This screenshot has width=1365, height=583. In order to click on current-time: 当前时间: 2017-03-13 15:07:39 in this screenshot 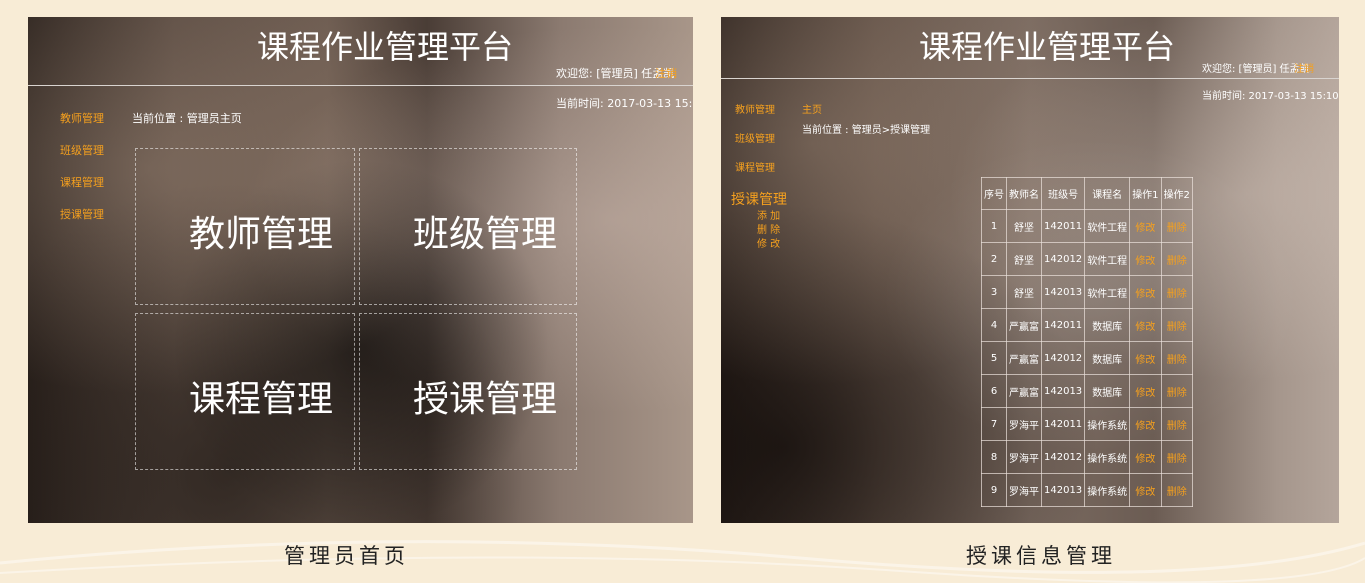, I will do `click(624, 103)`.